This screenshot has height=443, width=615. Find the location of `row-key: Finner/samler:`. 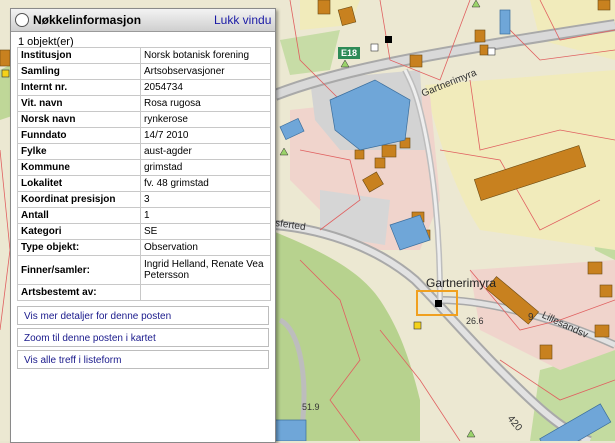

row-key: Finner/samler: is located at coordinates (79, 270).